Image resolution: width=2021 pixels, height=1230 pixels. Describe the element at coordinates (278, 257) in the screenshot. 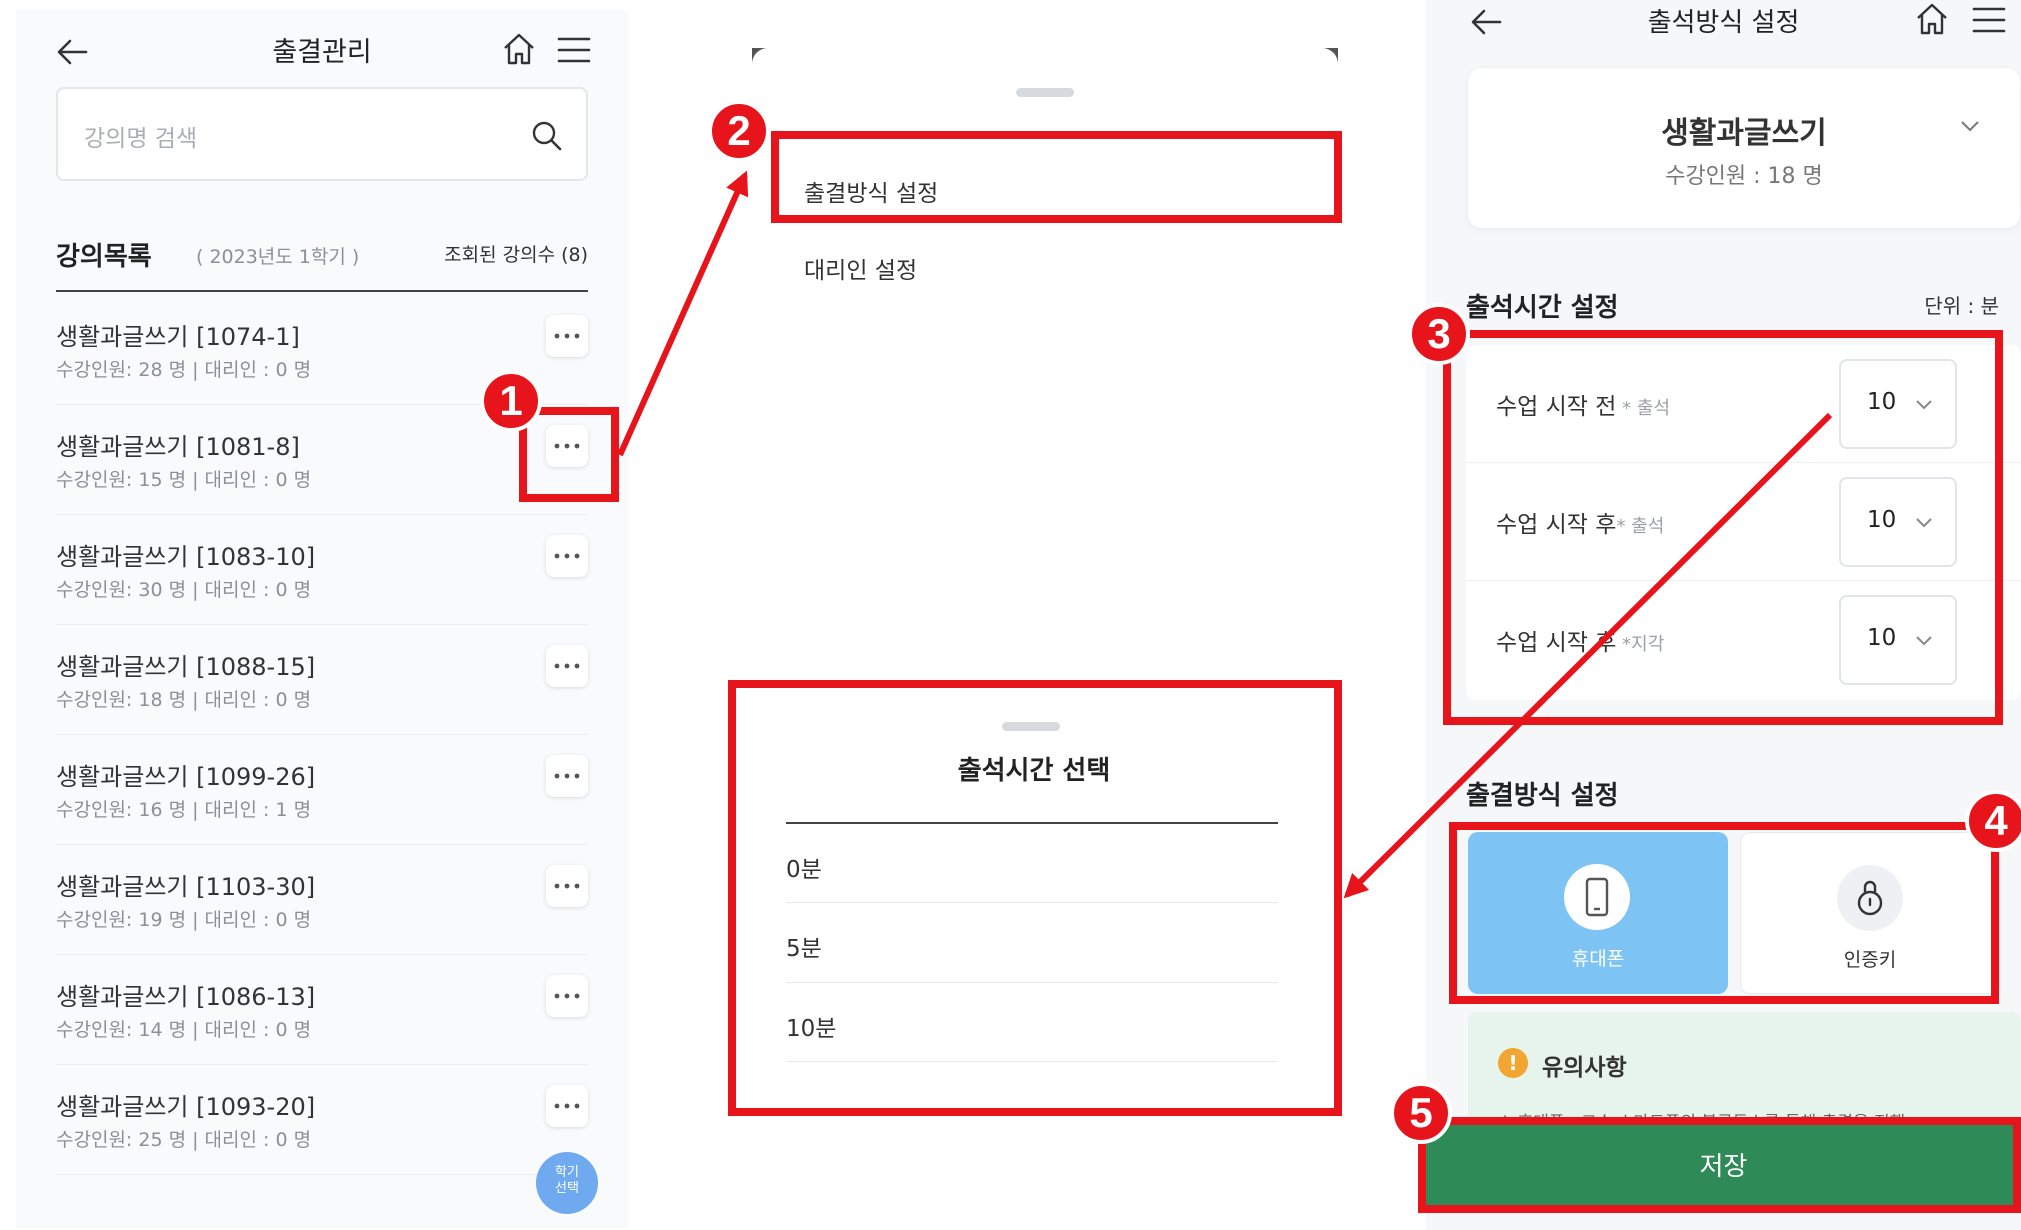

I see `semester-label: ( 2023년도 1학기 )` at that location.